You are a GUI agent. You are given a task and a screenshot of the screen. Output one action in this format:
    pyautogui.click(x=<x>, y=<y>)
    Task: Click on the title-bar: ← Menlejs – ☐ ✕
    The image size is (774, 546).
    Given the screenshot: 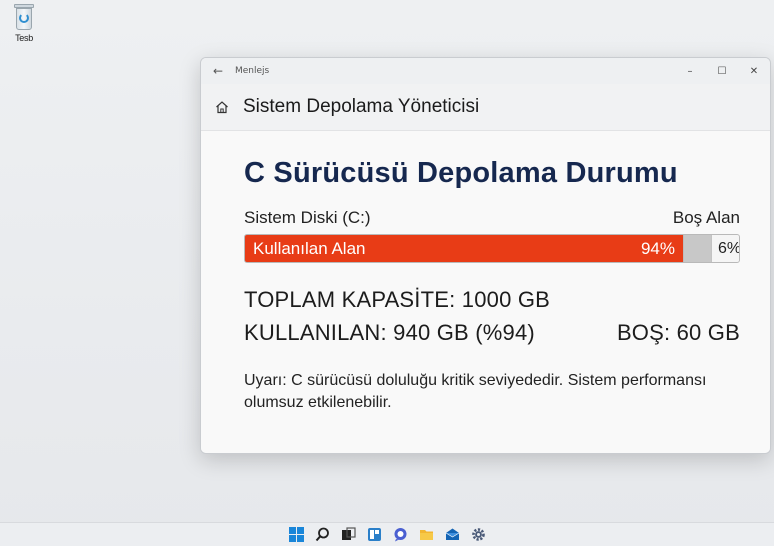 What is the action you would take?
    pyautogui.click(x=485, y=71)
    